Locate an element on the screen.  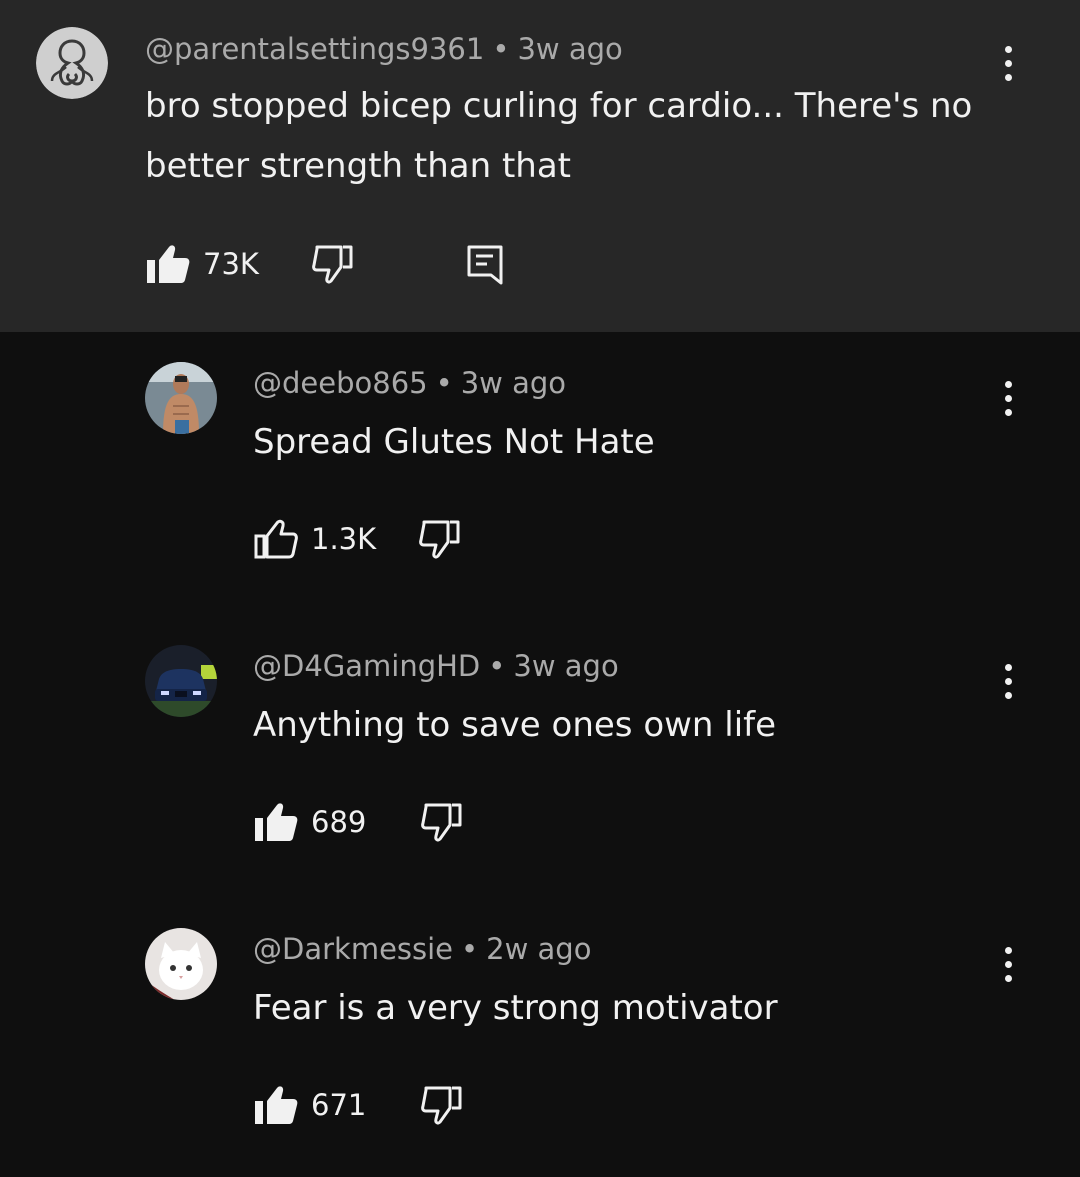
comment-meta: @parentalsettings9361 • 3w ago is located at coordinates (384, 49).